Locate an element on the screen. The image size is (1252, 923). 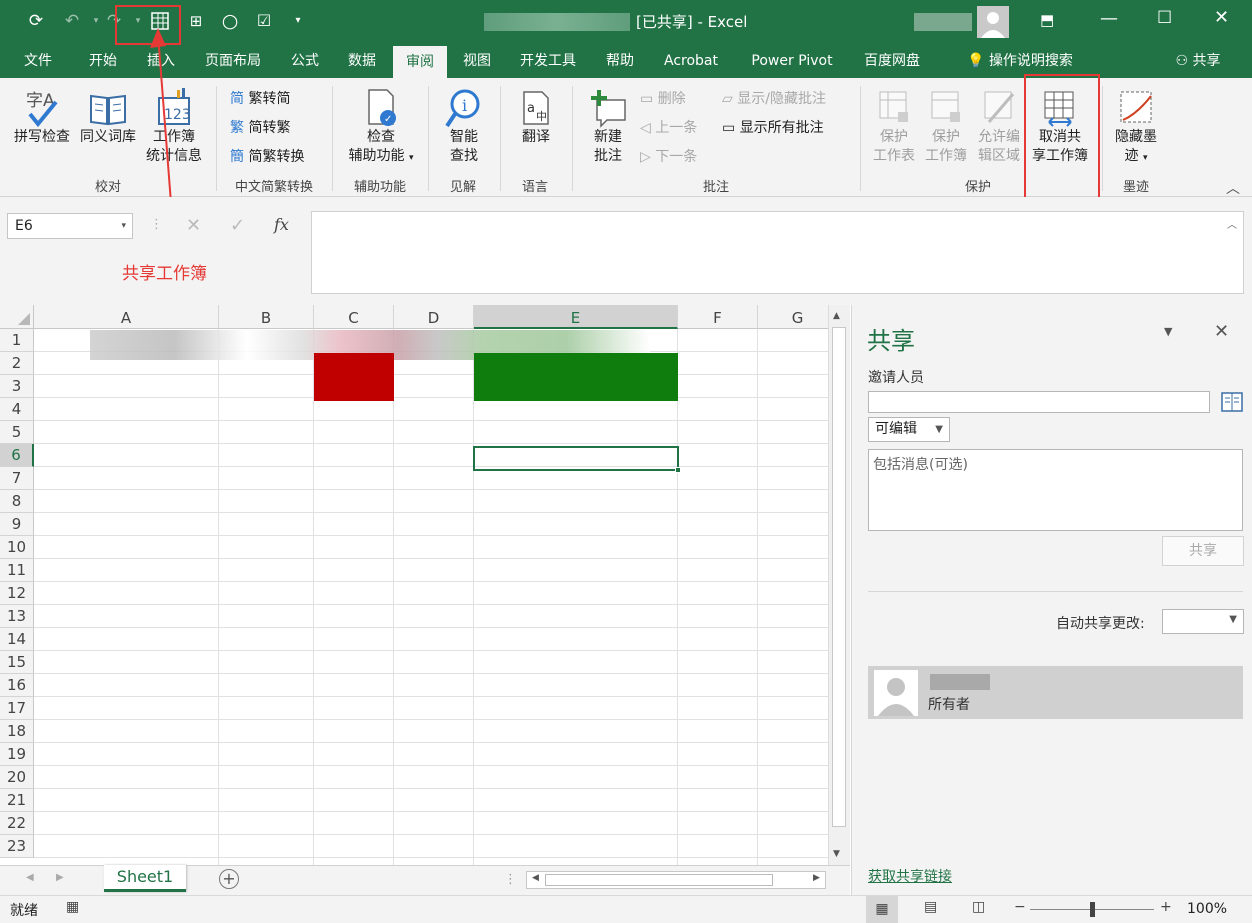
tab-view: 视图 is located at coordinates (477, 61).